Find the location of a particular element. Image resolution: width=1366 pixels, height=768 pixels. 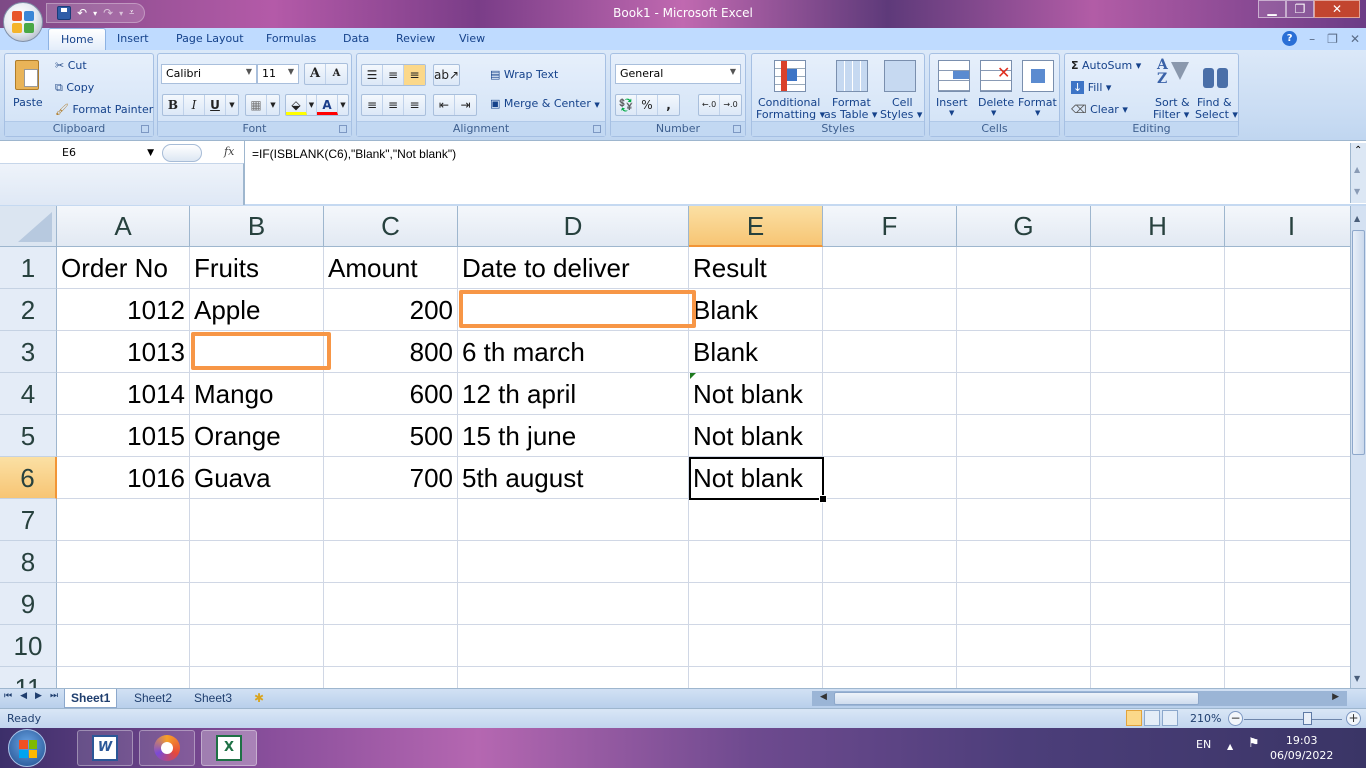

column-header-c: C is located at coordinates (391, 226).